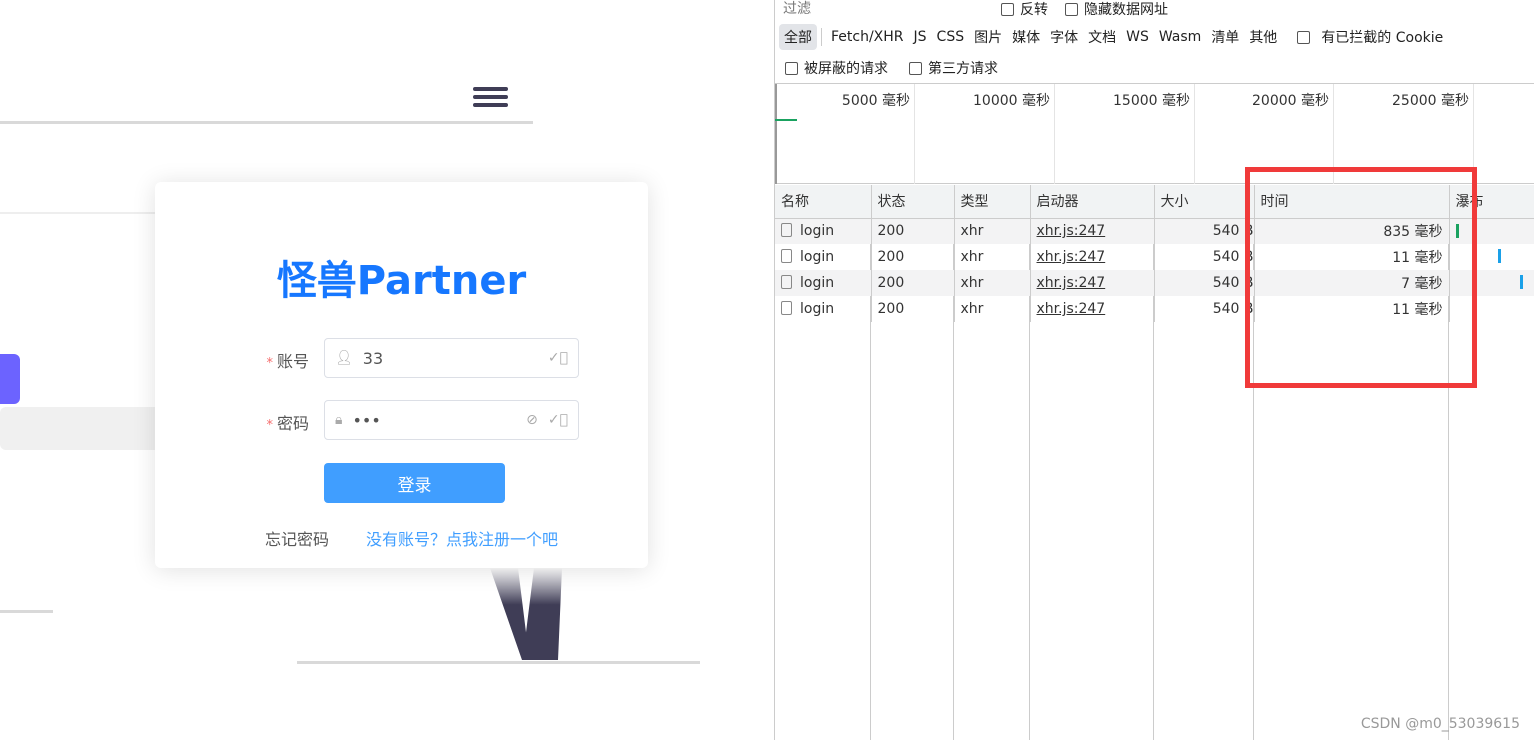 This screenshot has height=740, width=1534. I want to click on column-size: 大小, so click(1204, 202).